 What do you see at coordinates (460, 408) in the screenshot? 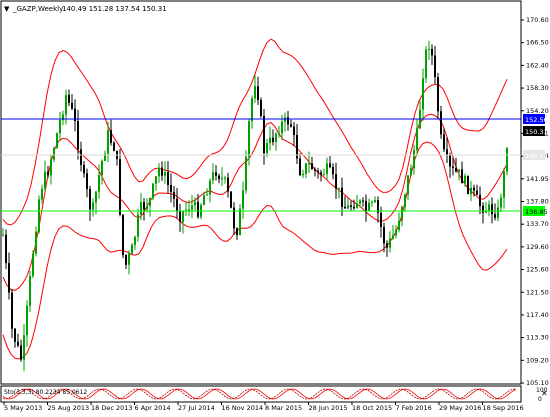
I see `x-tick-label: 29 May 2016` at bounding box center [460, 408].